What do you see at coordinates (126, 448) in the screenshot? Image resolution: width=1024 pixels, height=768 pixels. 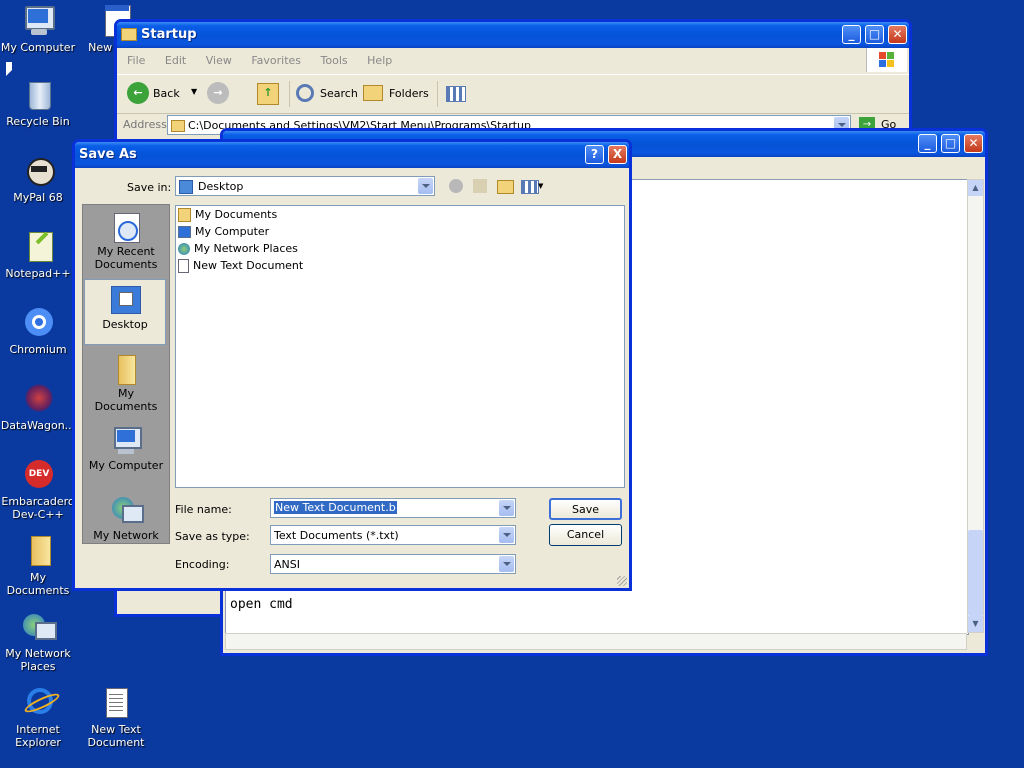 I see `place-my-computer: My Computer` at bounding box center [126, 448].